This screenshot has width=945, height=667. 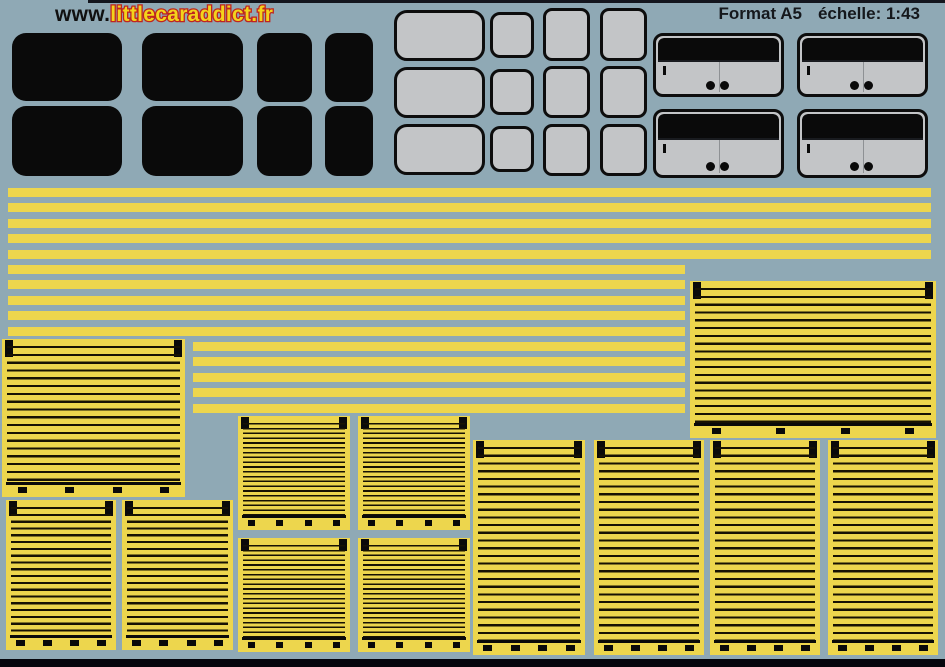 What do you see at coordinates (819, 14) in the screenshot?
I see `format-info: Format A5 échelle: 1:43` at bounding box center [819, 14].